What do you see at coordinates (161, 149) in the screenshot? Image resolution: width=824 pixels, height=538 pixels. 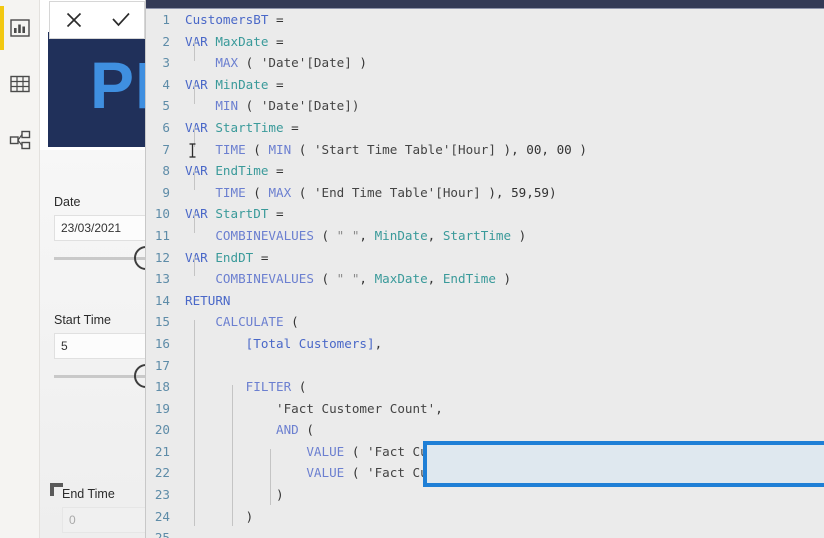 I see `line-number: 7` at bounding box center [161, 149].